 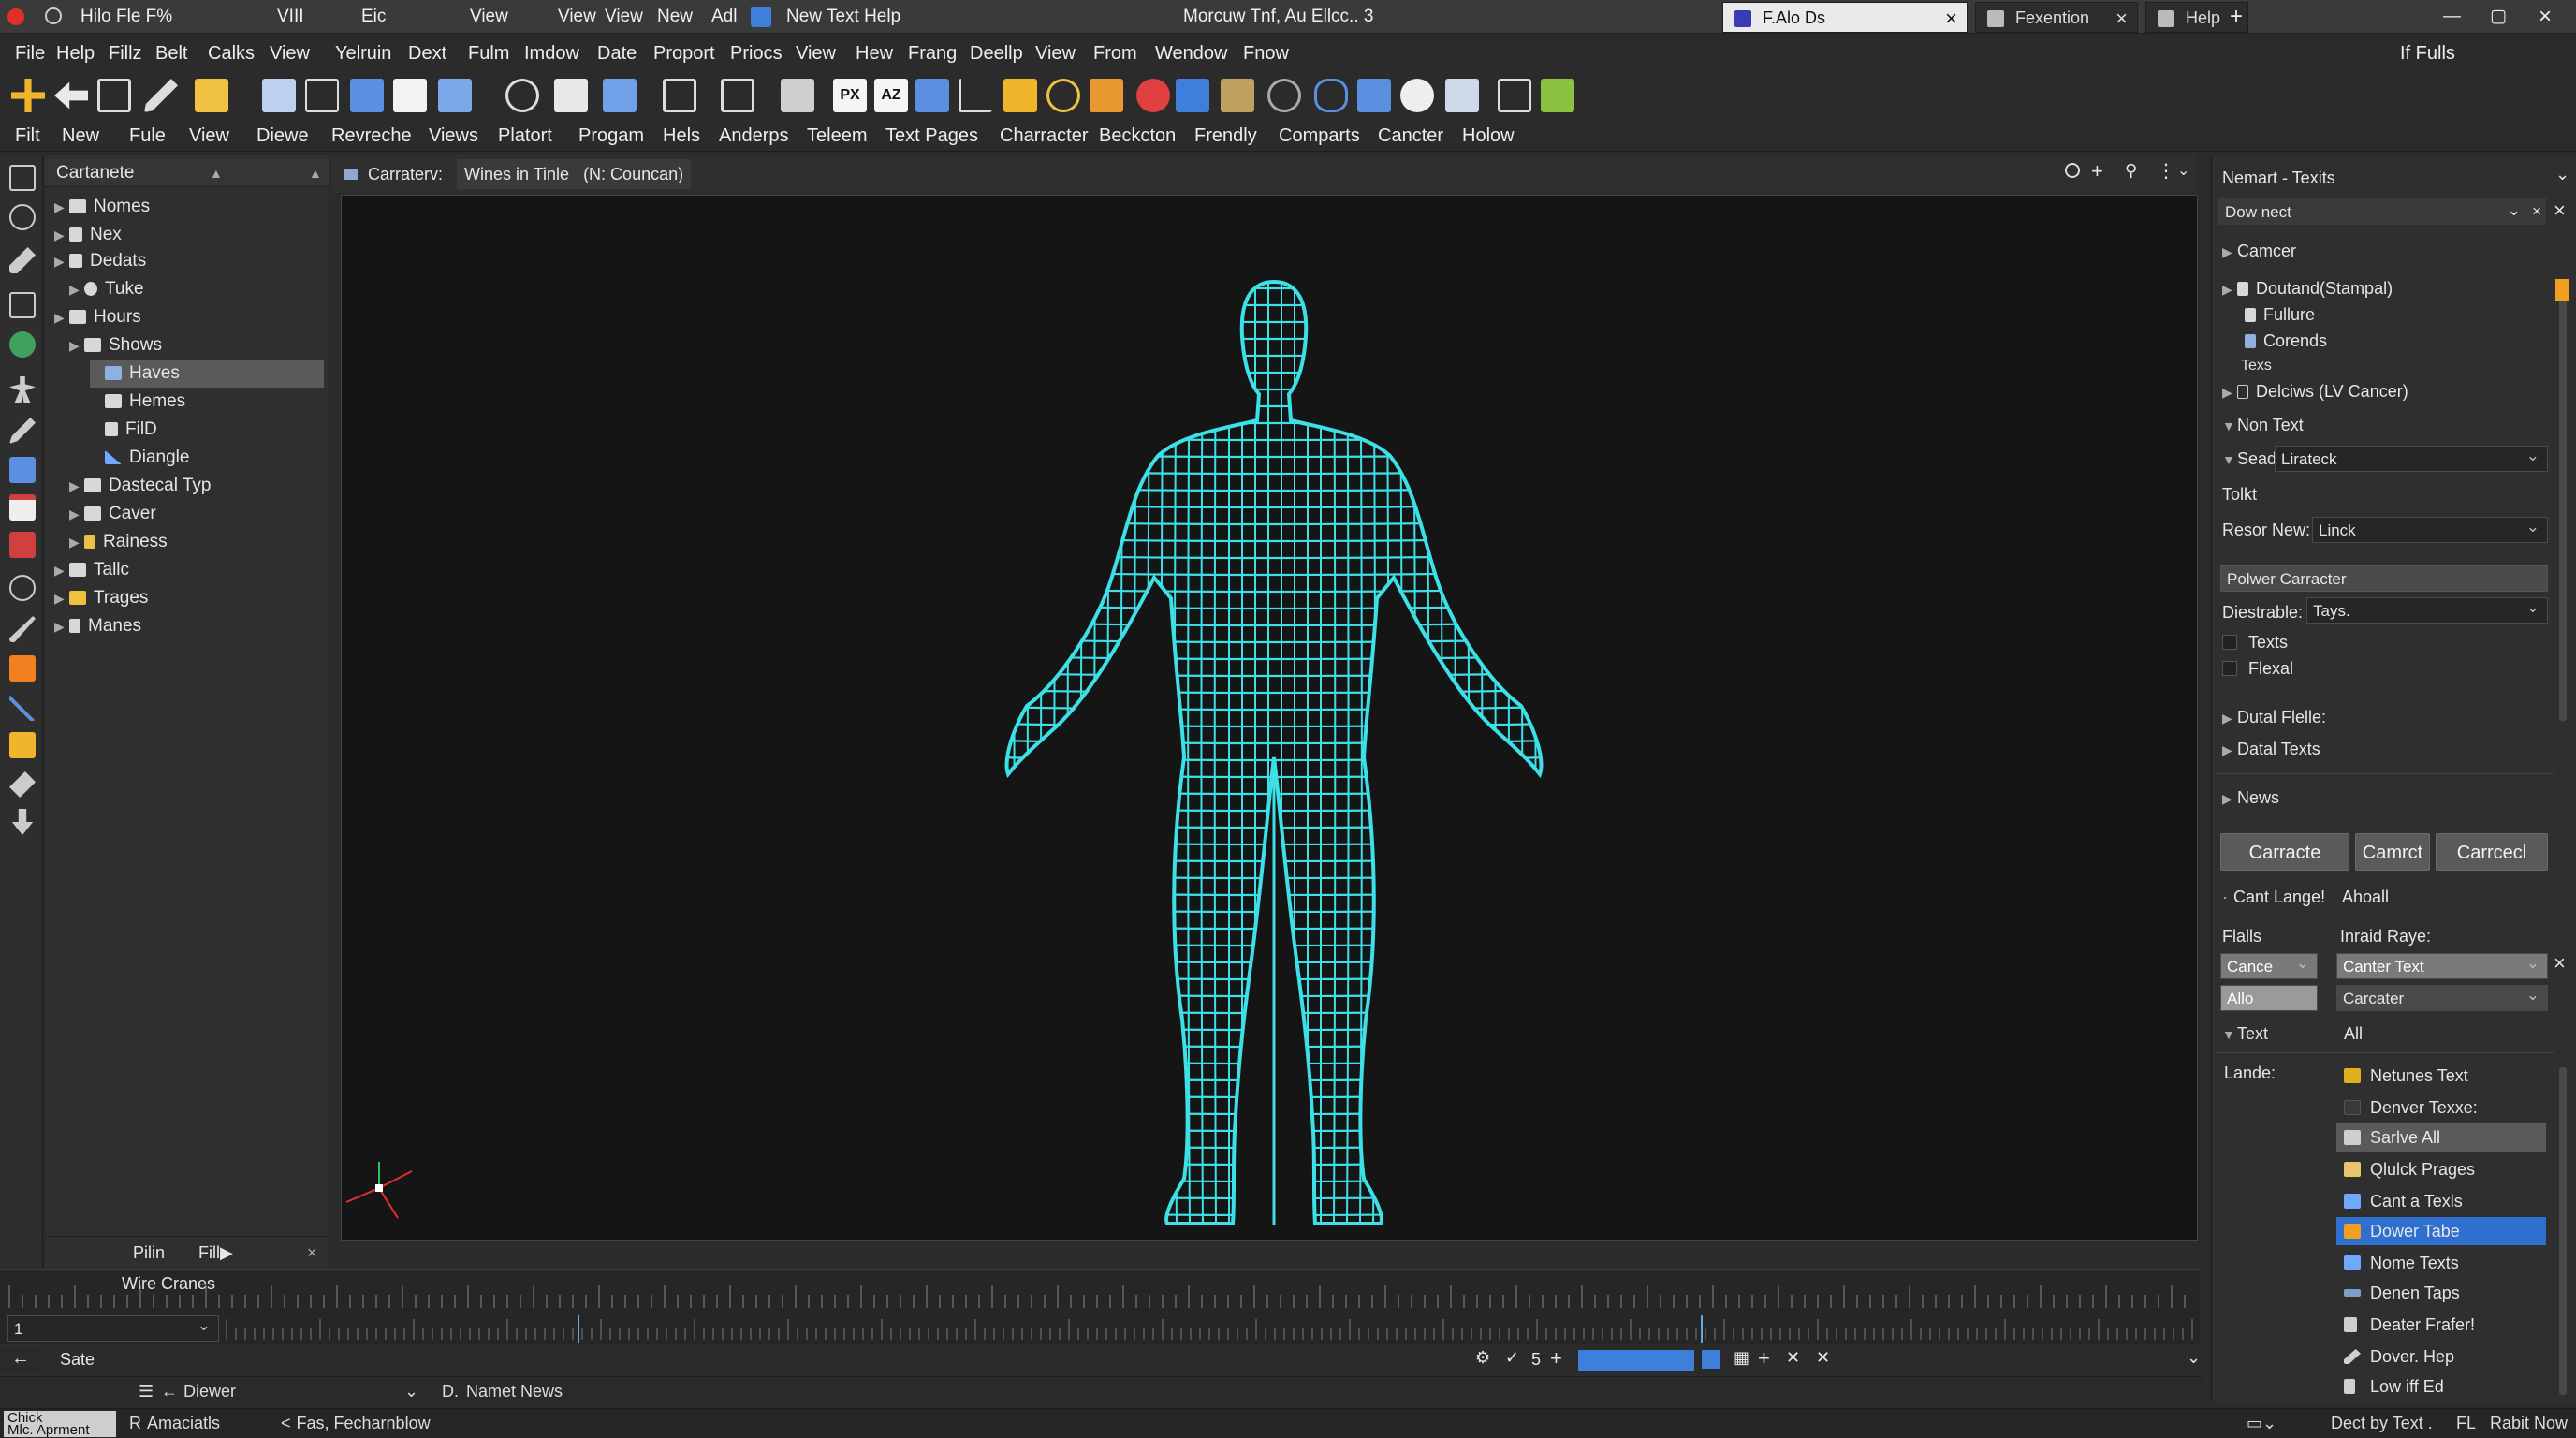 What do you see at coordinates (932, 136) in the screenshot?
I see `menu2-item: Text Pages` at bounding box center [932, 136].